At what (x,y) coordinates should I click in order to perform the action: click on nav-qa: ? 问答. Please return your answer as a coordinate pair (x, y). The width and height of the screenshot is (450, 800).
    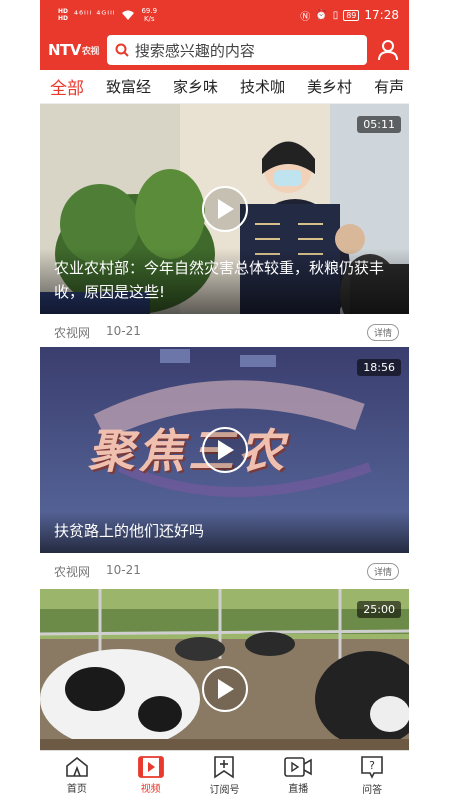
    Looking at the image, I should click on (372, 775).